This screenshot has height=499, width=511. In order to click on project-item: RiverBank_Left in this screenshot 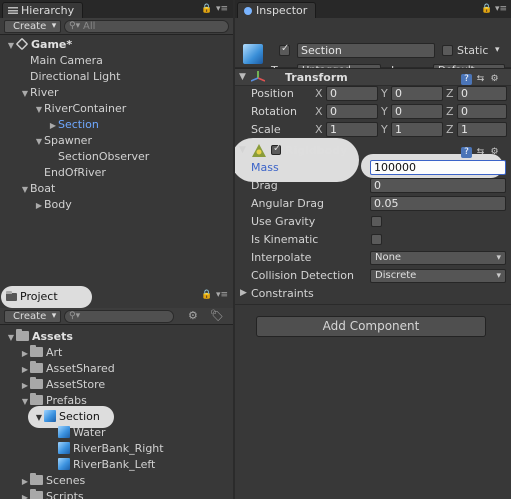, I will do `click(116, 465)`.